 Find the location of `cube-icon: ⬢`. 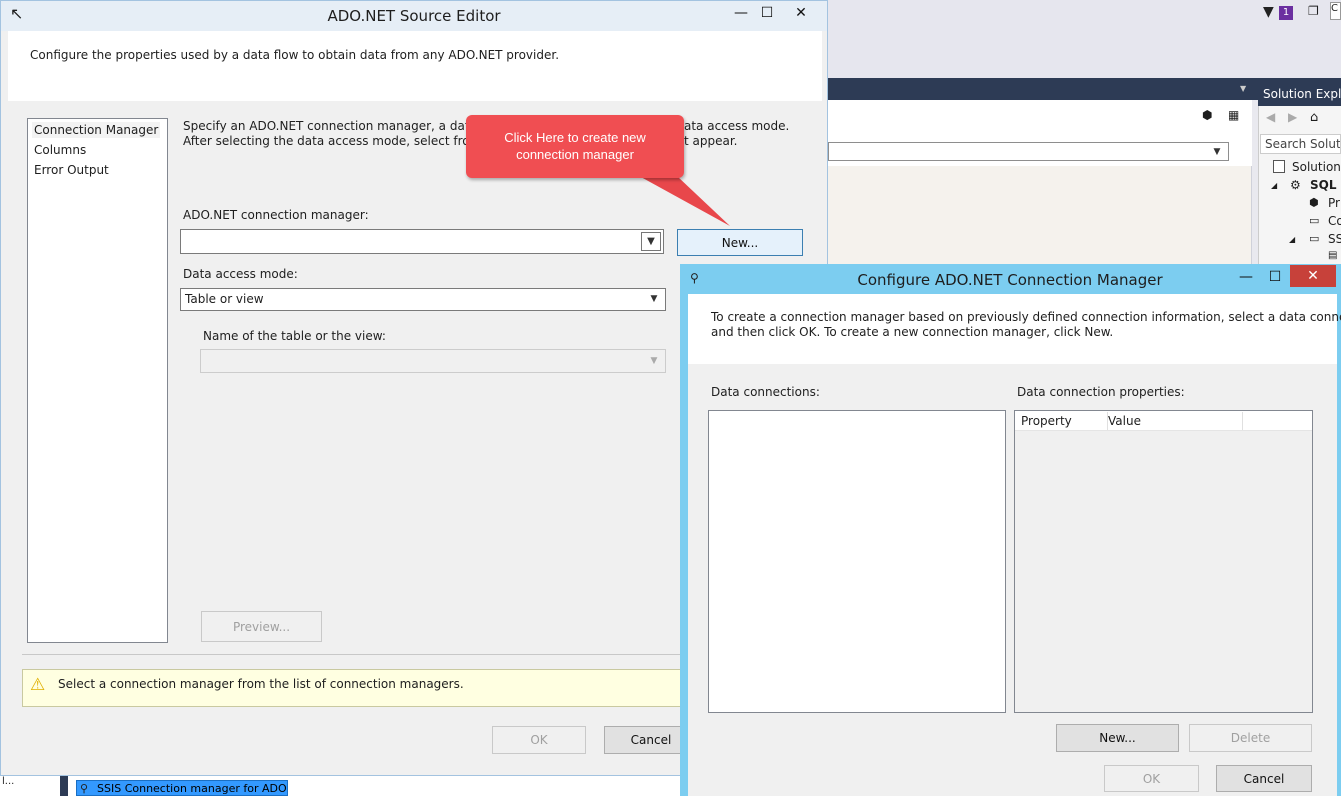

cube-icon: ⬢ is located at coordinates (1314, 202).